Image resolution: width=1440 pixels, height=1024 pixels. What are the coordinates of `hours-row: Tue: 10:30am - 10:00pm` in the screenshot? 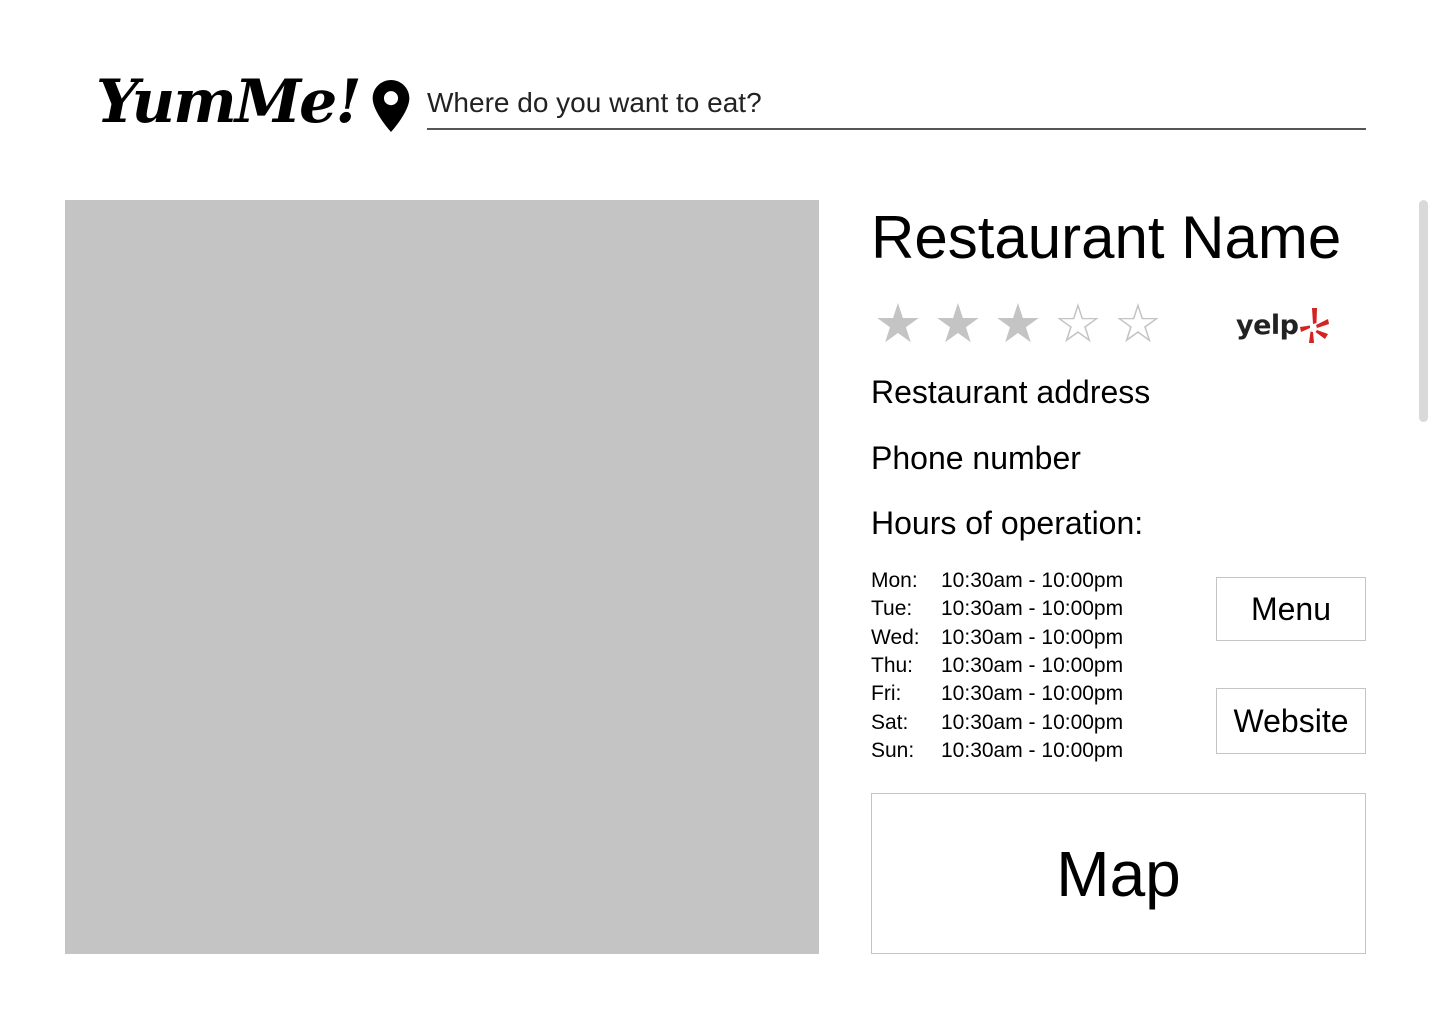 It's located at (997, 609).